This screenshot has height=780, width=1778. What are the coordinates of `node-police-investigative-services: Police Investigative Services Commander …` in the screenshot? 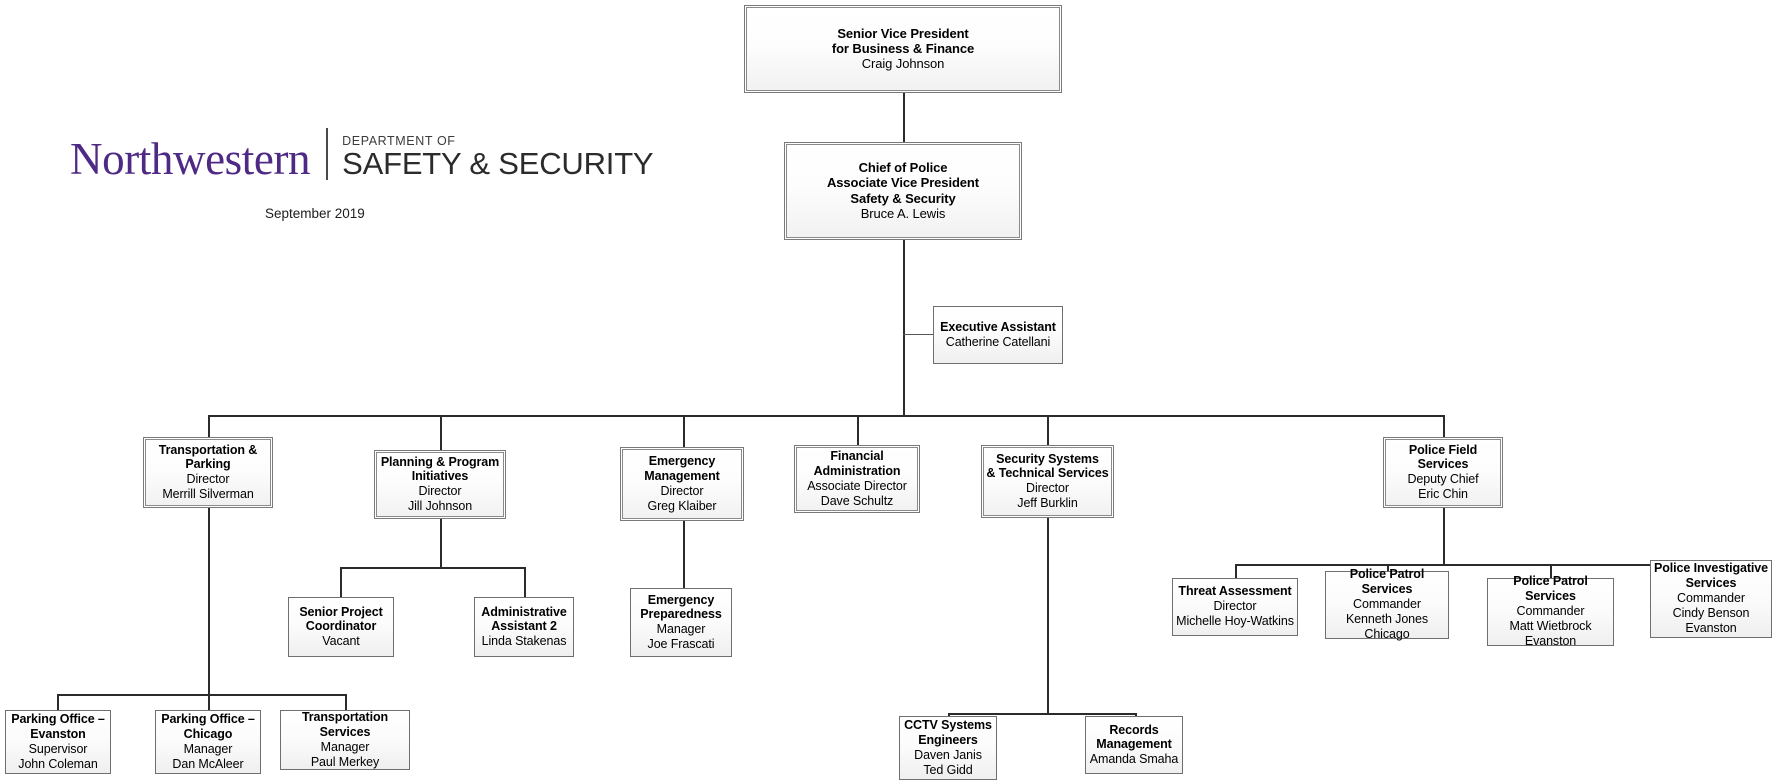 It's located at (1711, 599).